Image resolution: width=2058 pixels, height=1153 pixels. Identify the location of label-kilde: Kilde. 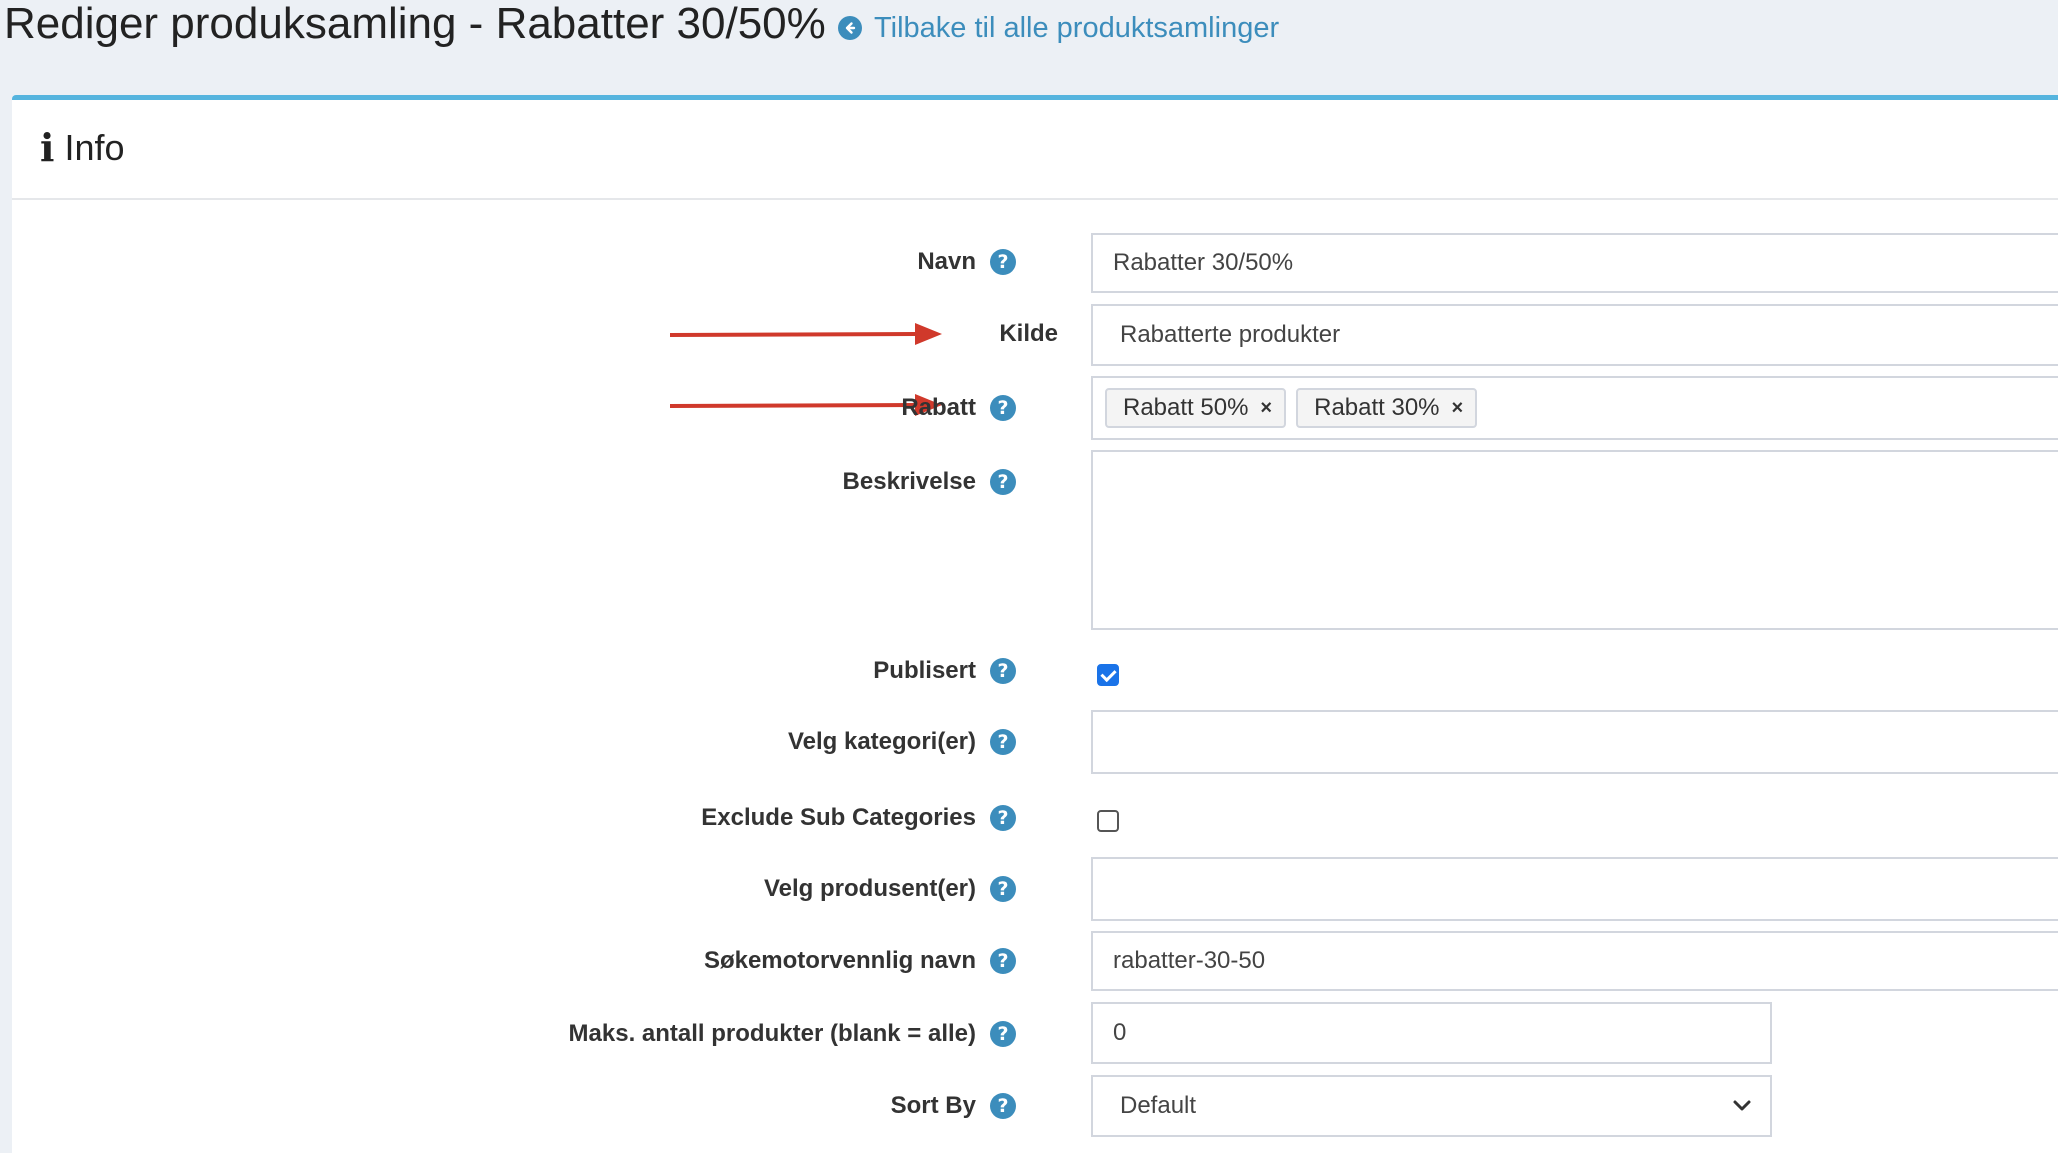
(1028, 334).